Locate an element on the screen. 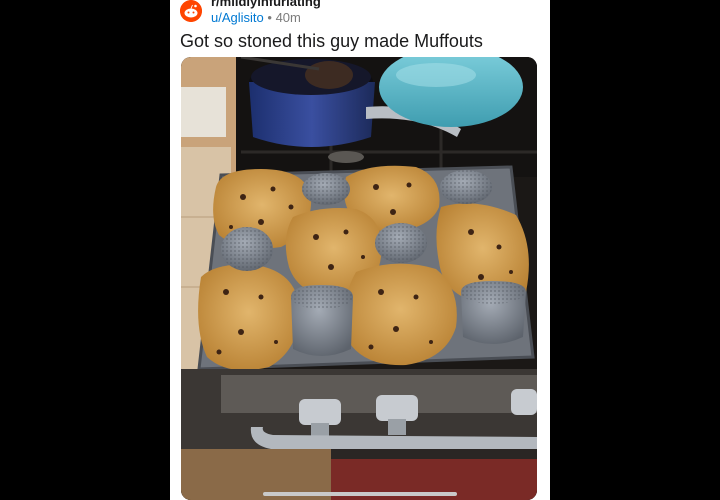  post-meta: u/Aglisito • 40m is located at coordinates (256, 17).